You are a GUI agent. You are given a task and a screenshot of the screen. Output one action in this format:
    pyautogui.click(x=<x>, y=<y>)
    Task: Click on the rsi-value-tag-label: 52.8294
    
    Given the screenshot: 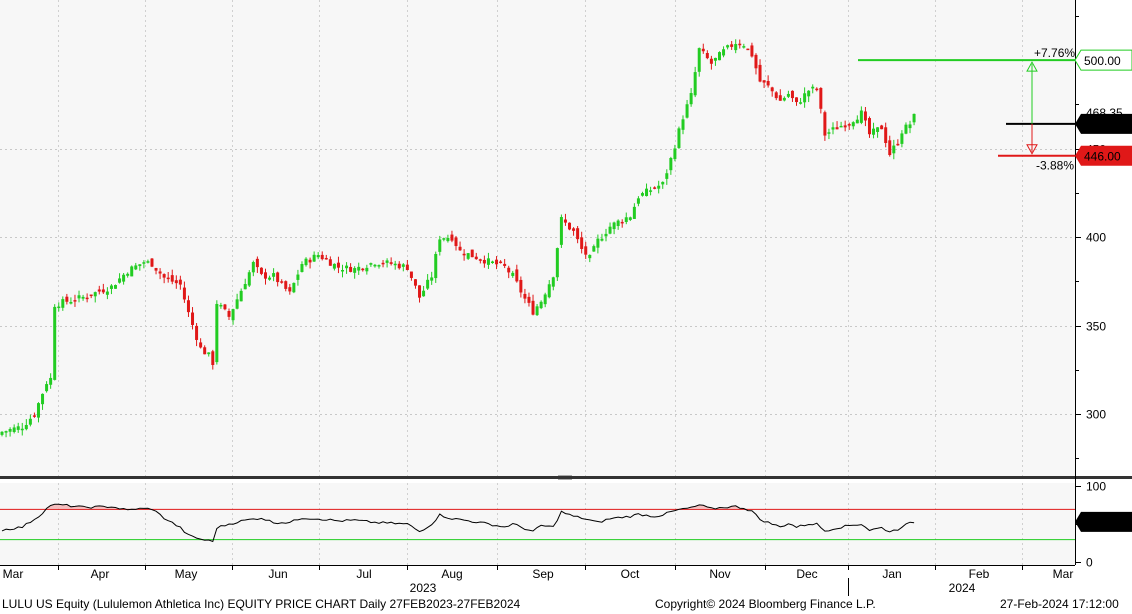 What is the action you would take?
    pyautogui.click(x=1106, y=523)
    